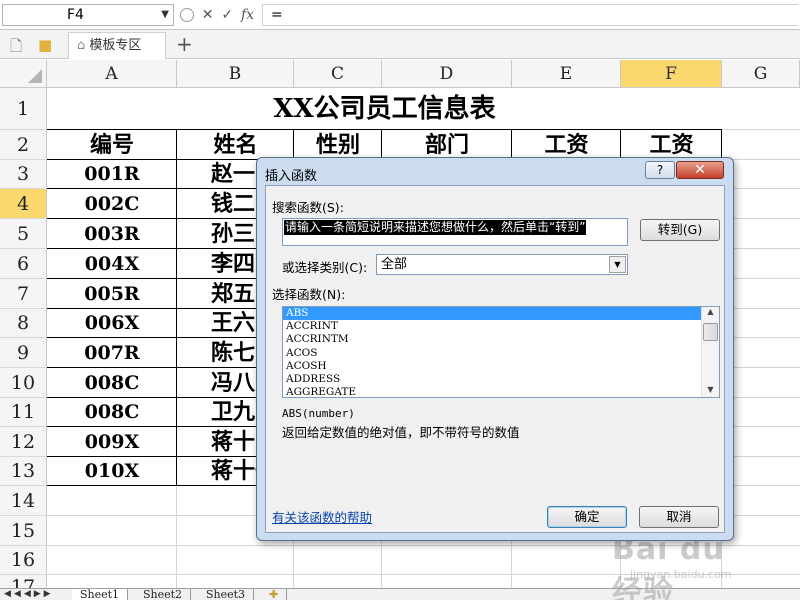 This screenshot has width=800, height=600. What do you see at coordinates (23, 204) in the screenshot?
I see `row-header-4: 4` at bounding box center [23, 204].